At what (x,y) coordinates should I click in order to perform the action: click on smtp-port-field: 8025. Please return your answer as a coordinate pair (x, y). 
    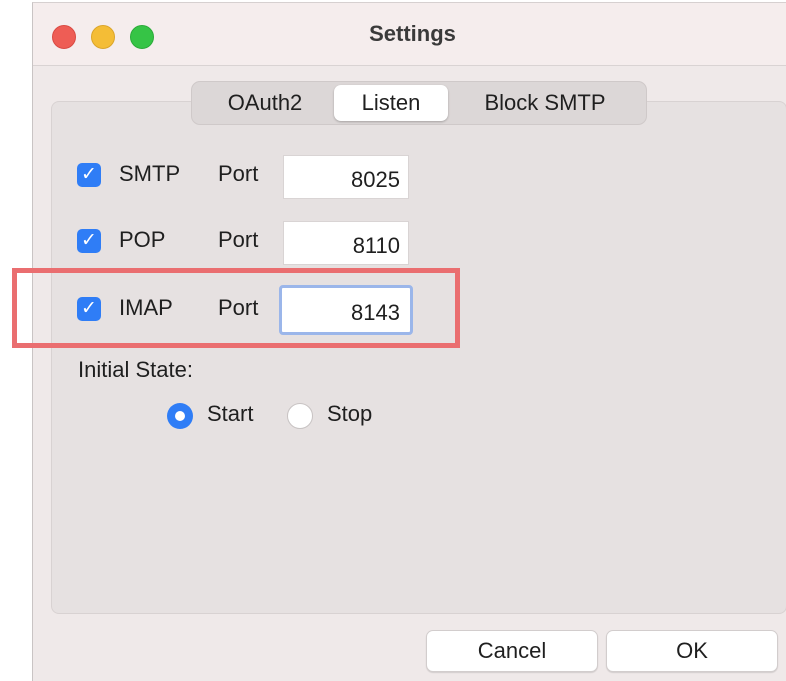
    Looking at the image, I should click on (346, 177).